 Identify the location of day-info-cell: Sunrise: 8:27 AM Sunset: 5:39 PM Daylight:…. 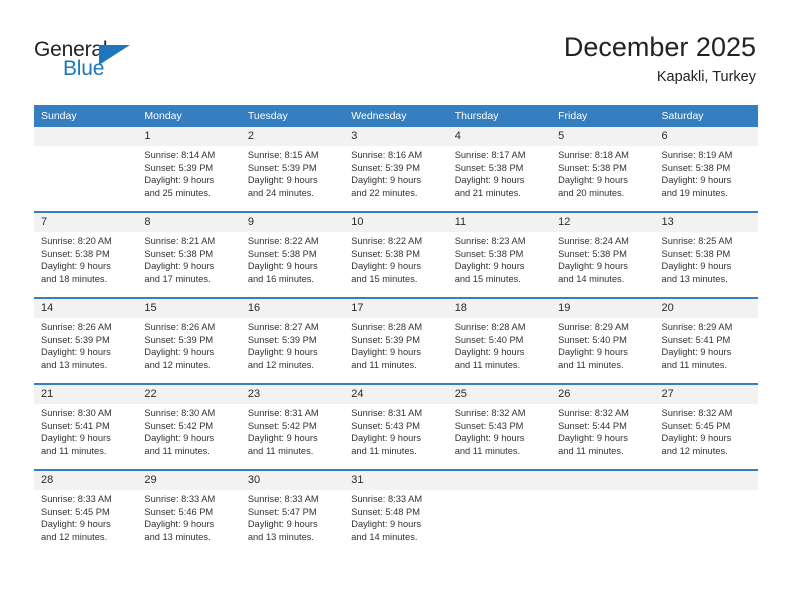
(292, 350).